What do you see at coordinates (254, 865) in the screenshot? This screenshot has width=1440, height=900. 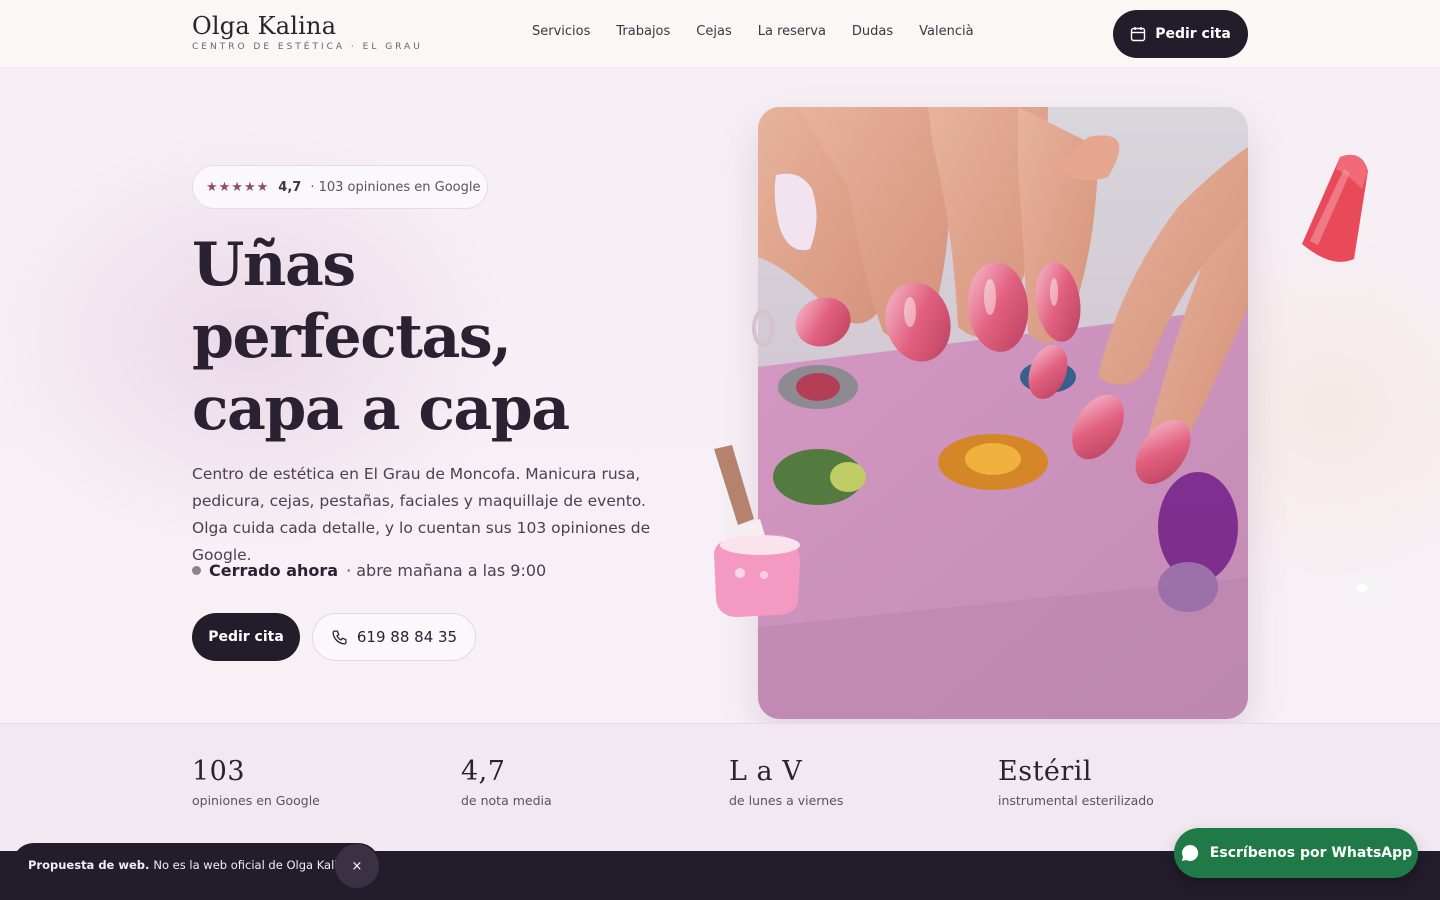 I see `notice-text: No es la web oficial de Olga Kalina.` at bounding box center [254, 865].